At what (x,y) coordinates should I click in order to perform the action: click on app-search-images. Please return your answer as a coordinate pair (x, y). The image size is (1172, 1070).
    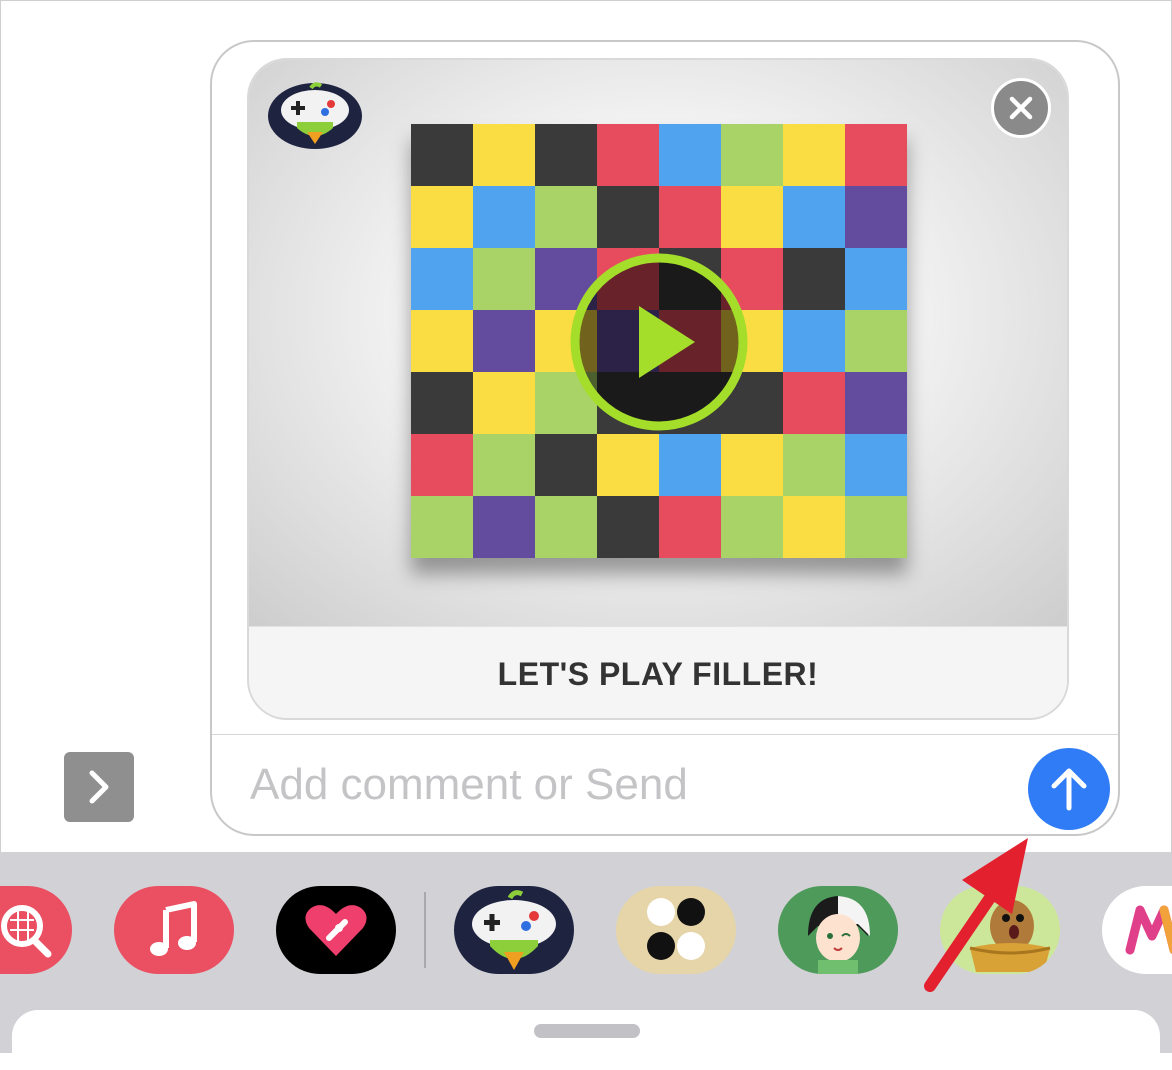
    Looking at the image, I should click on (36, 930).